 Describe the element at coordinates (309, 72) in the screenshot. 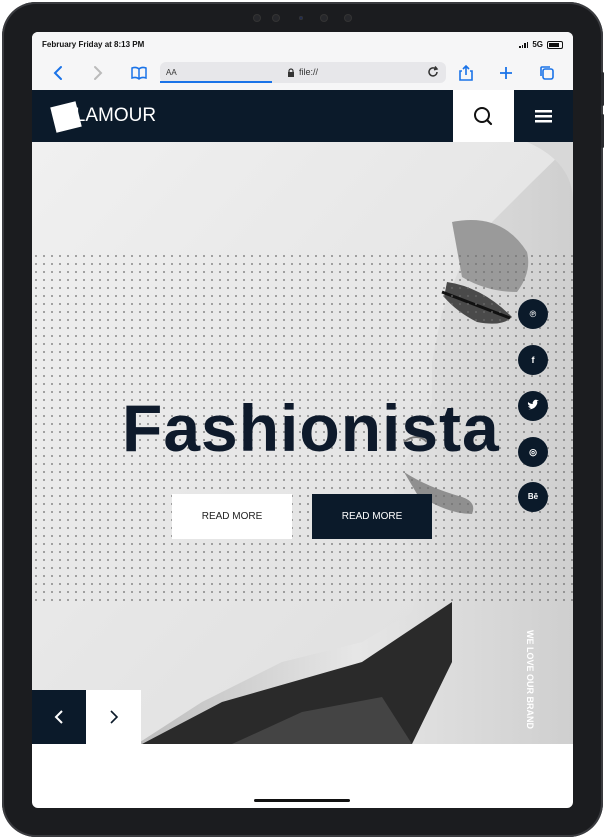

I see `address-text: file://` at that location.